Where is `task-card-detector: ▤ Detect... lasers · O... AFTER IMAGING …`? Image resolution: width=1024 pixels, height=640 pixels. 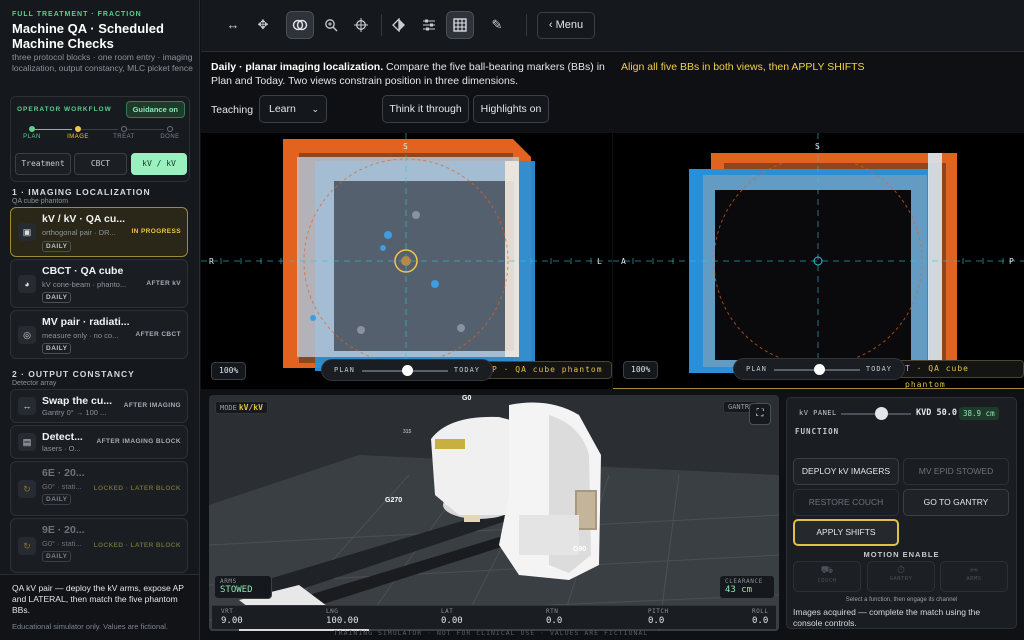 task-card-detector: ▤ Detect... lasers · O... AFTER IMAGING … is located at coordinates (99, 442).